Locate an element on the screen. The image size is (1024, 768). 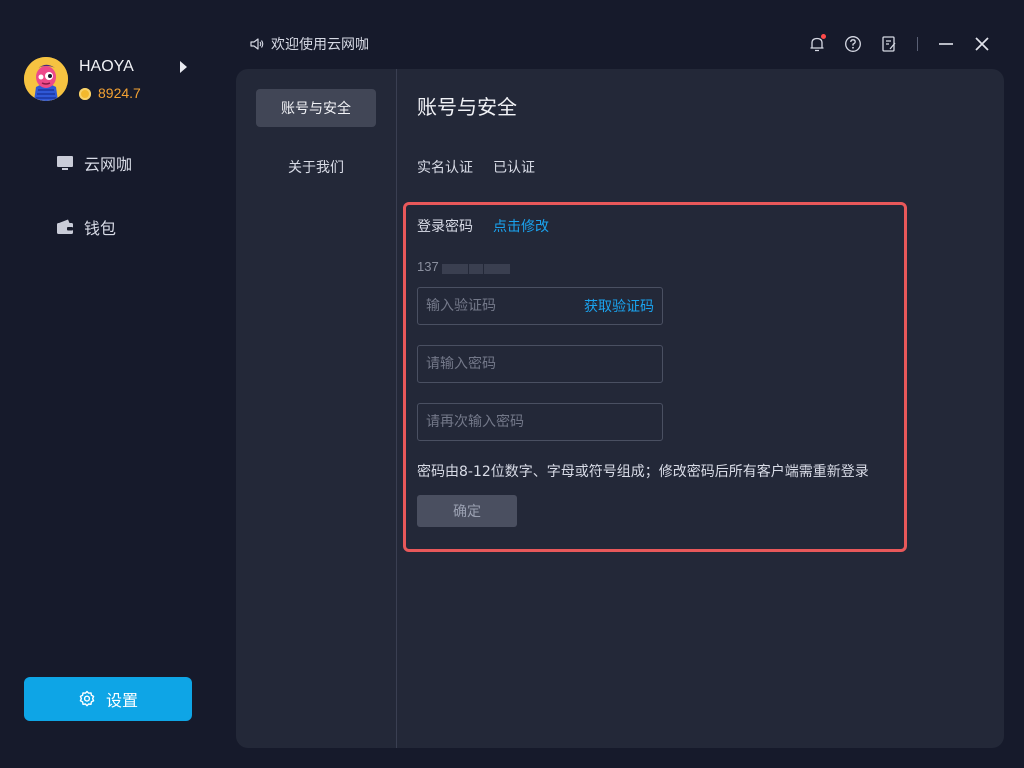
minimize-button is located at coordinates (946, 44).